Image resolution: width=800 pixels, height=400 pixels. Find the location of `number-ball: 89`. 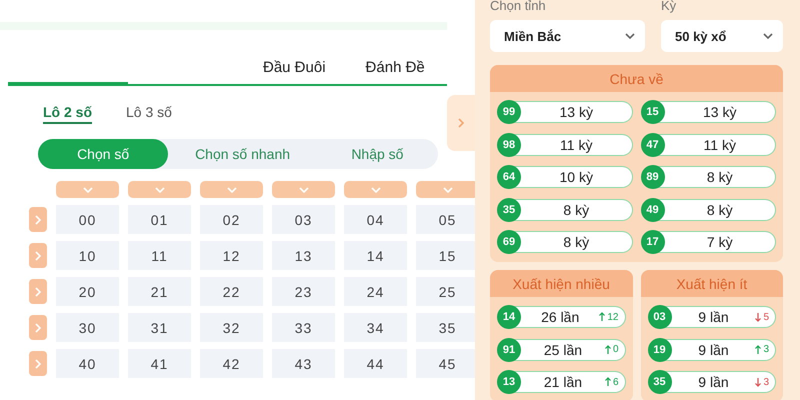

number-ball: 89 is located at coordinates (652, 177).